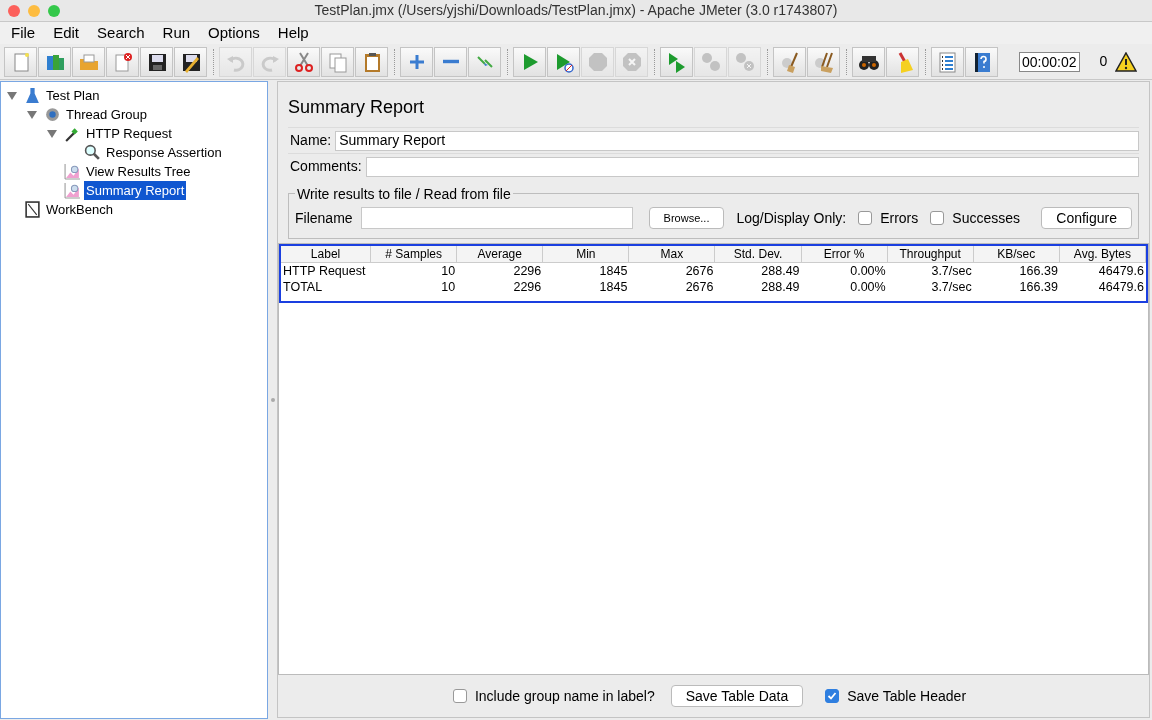  What do you see at coordinates (79, 209) in the screenshot?
I see `tree-item: WorkBench` at bounding box center [79, 209].